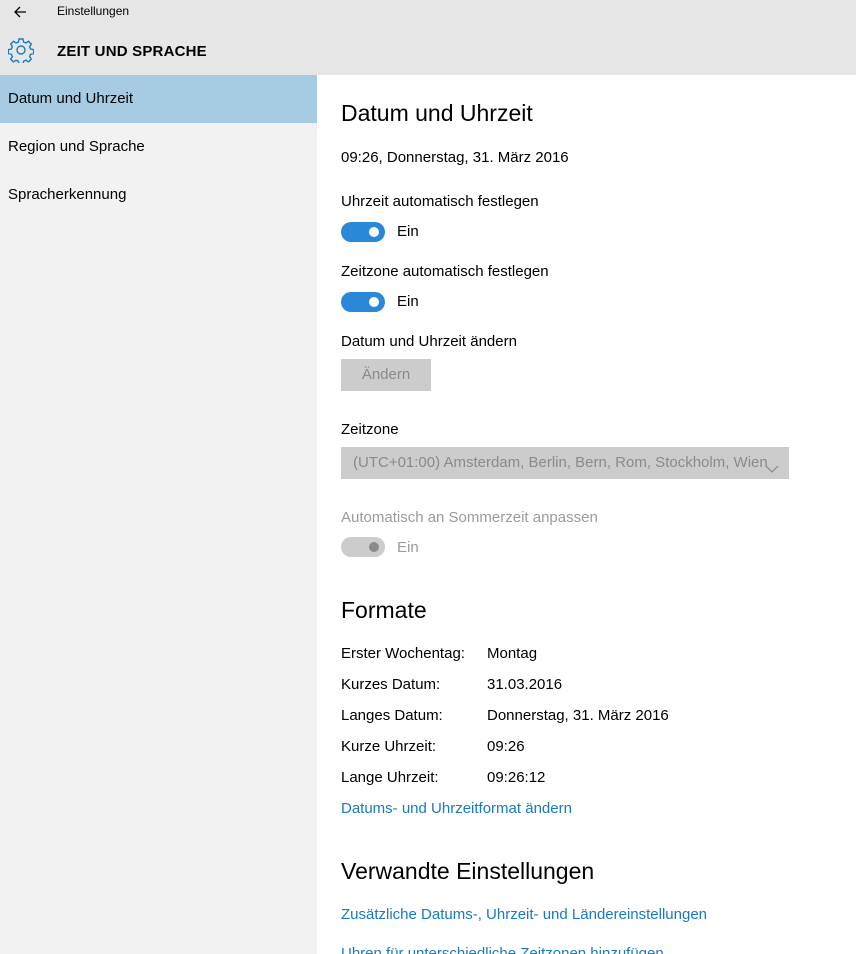 This screenshot has height=954, width=856. Describe the element at coordinates (403, 653) in the screenshot. I see `format-row-label: Erster Wochentag:` at that location.